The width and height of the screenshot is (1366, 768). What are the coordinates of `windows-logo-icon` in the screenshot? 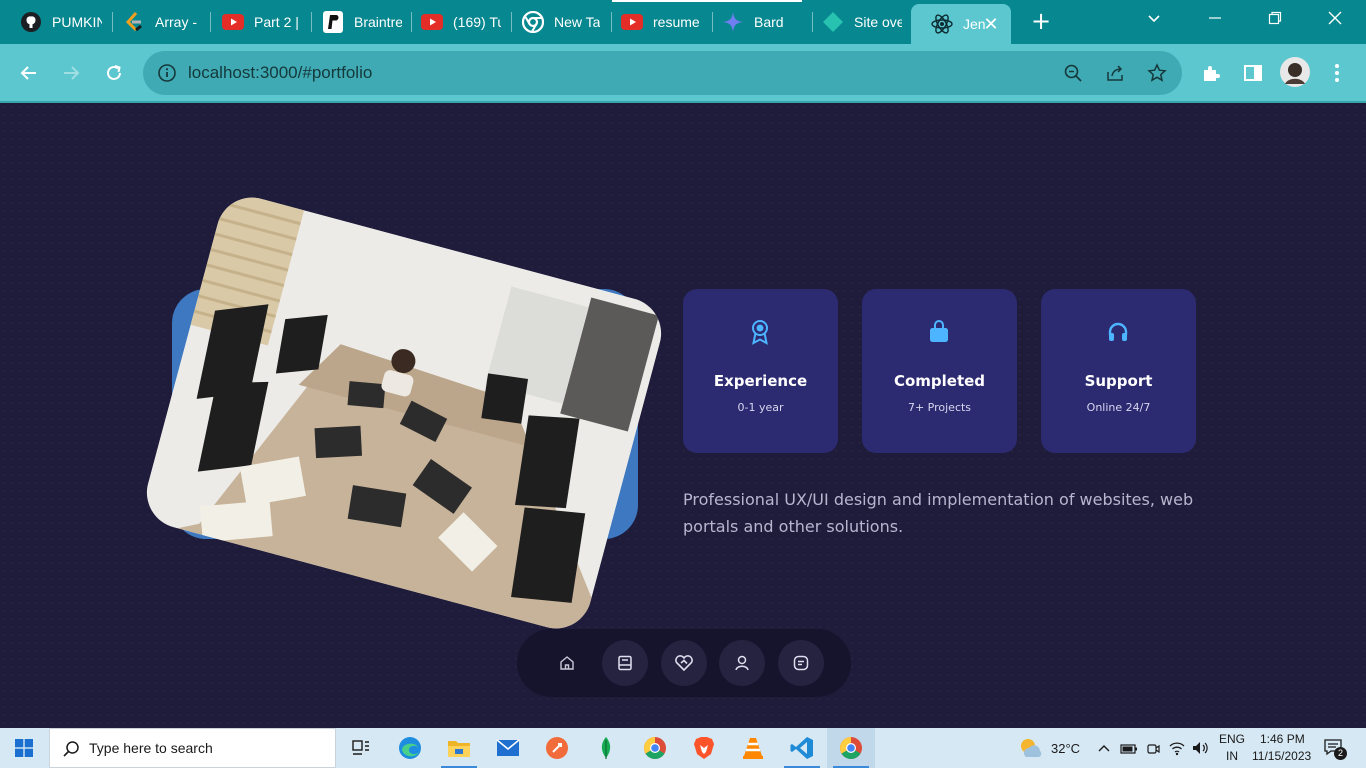 It's located at (24, 748).